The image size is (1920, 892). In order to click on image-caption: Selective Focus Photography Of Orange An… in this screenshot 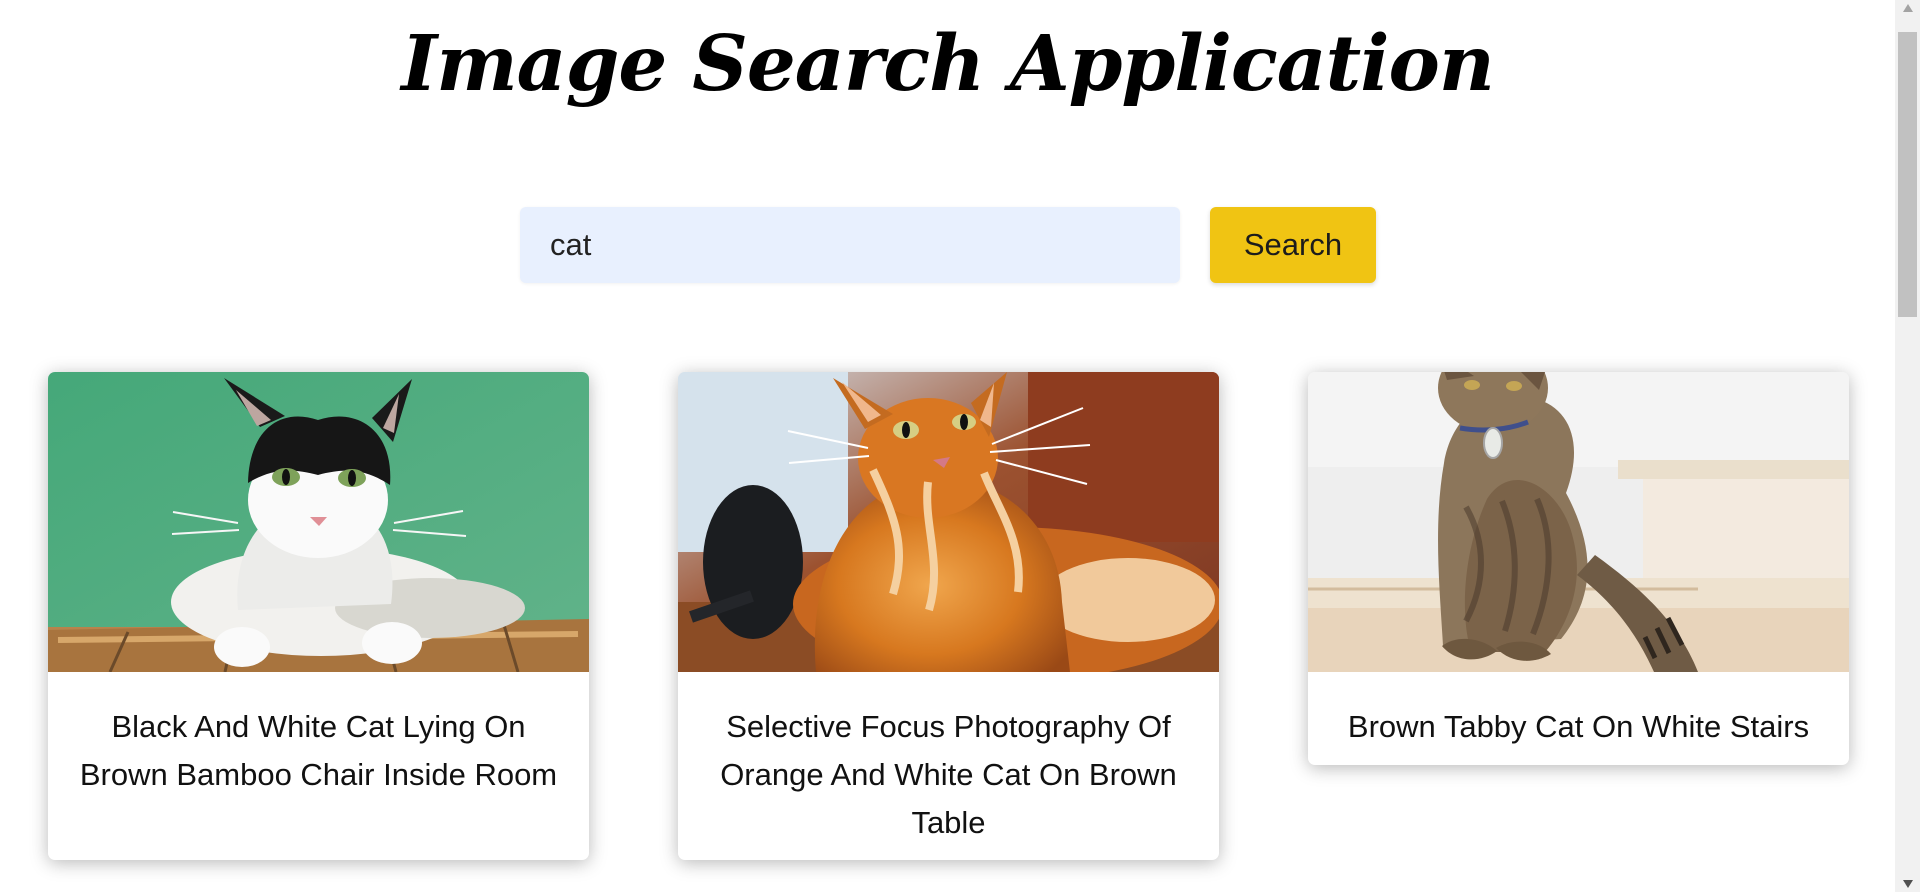, I will do `click(948, 774)`.